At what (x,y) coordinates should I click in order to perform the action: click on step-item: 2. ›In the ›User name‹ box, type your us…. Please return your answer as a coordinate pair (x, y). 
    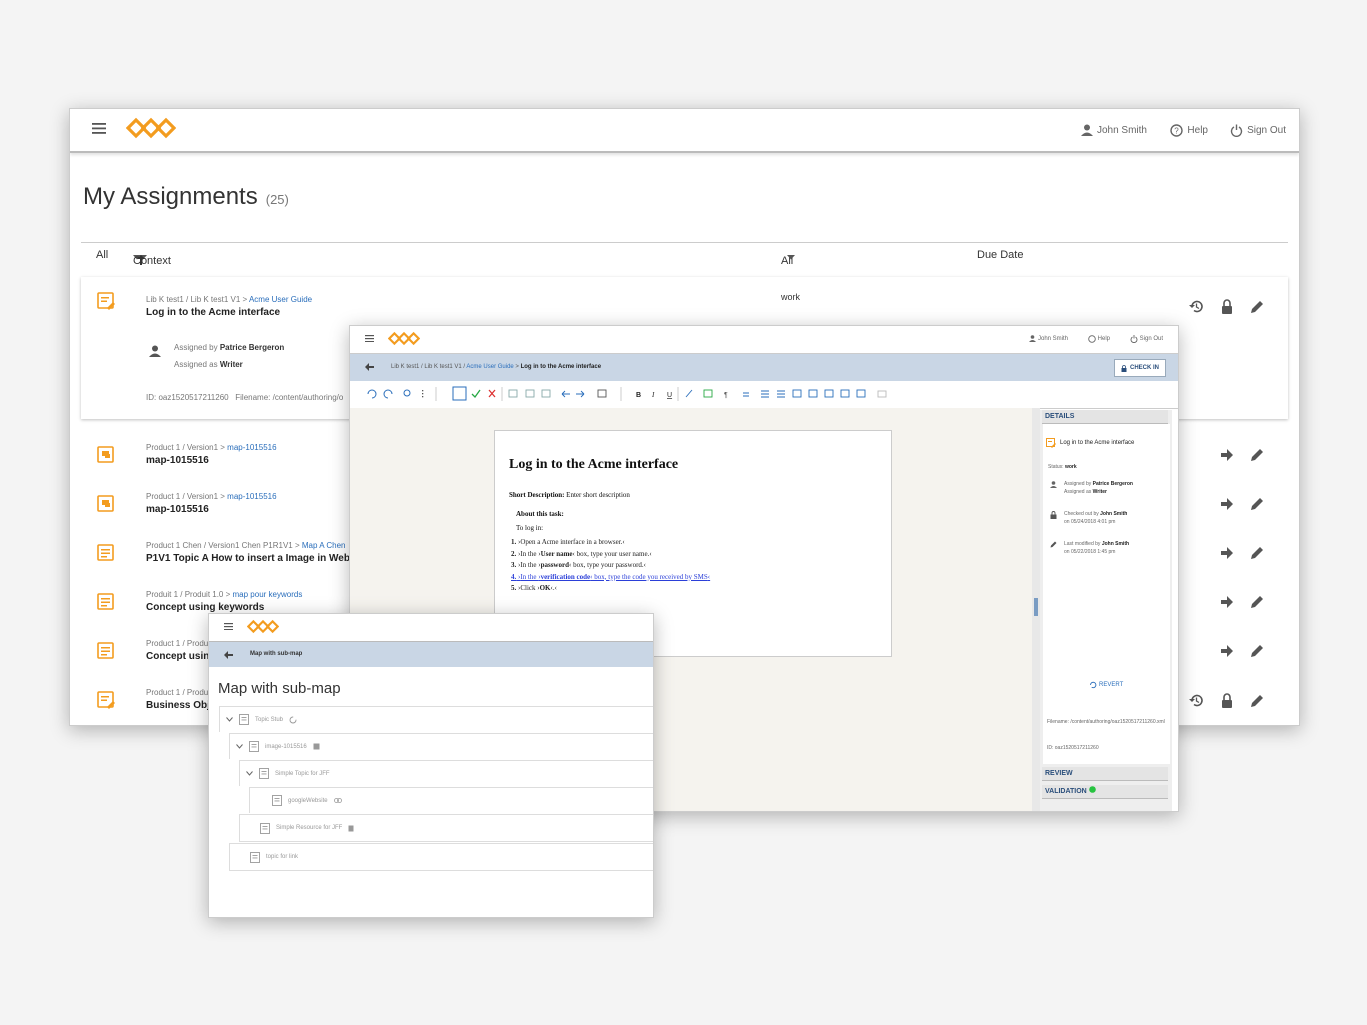
    Looking at the image, I should click on (610, 555).